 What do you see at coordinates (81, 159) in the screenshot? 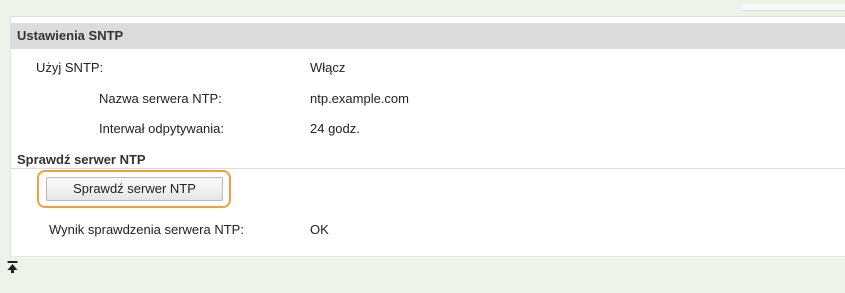
I see `check-ntp-server-section-title: Sprawdź serwer NTP` at bounding box center [81, 159].